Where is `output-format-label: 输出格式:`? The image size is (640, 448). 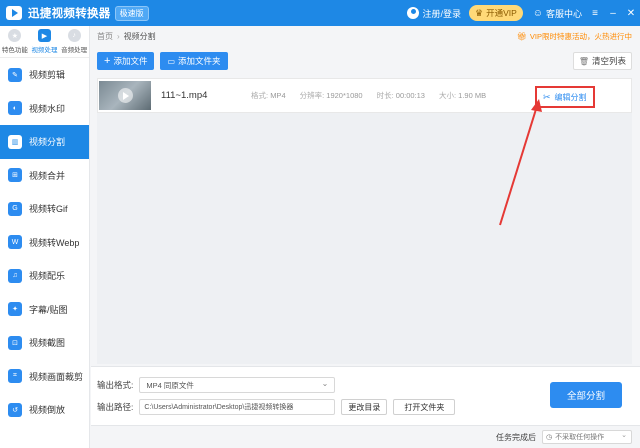 output-format-label: 输出格式: is located at coordinates (115, 385).